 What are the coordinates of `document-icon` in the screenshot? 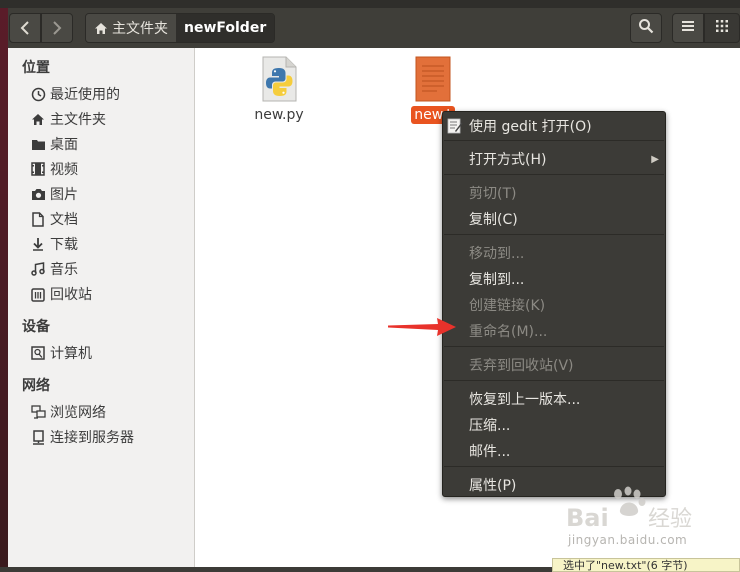 It's located at (38, 219).